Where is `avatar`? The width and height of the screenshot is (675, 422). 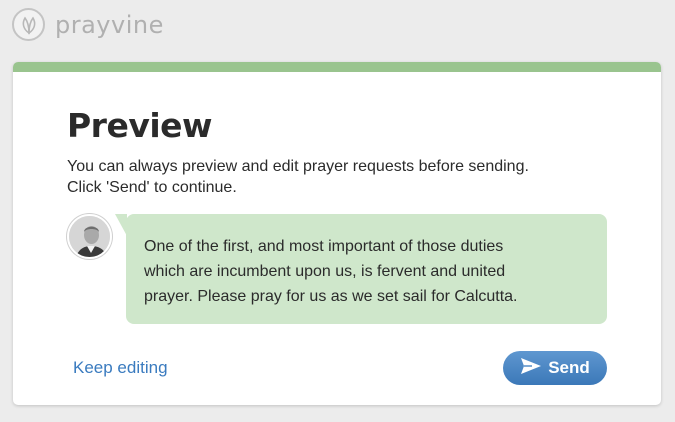 avatar is located at coordinates (89, 236).